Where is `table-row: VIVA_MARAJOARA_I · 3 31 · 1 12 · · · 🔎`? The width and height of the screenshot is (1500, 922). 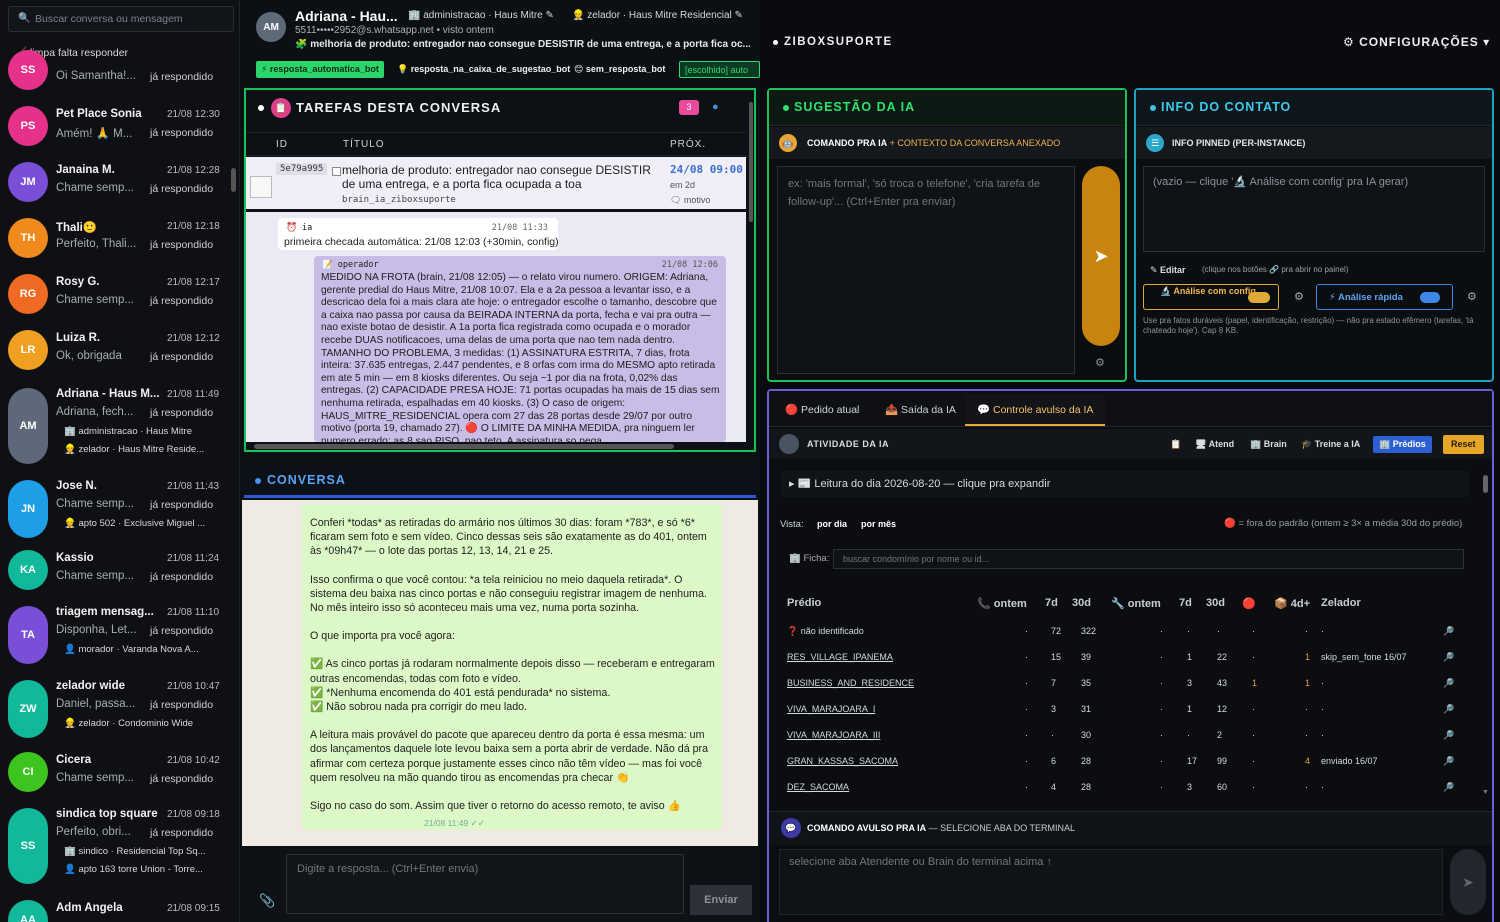
table-row: VIVA_MARAJOARA_I · 3 31 · 1 12 · · · 🔎 is located at coordinates (1130, 710).